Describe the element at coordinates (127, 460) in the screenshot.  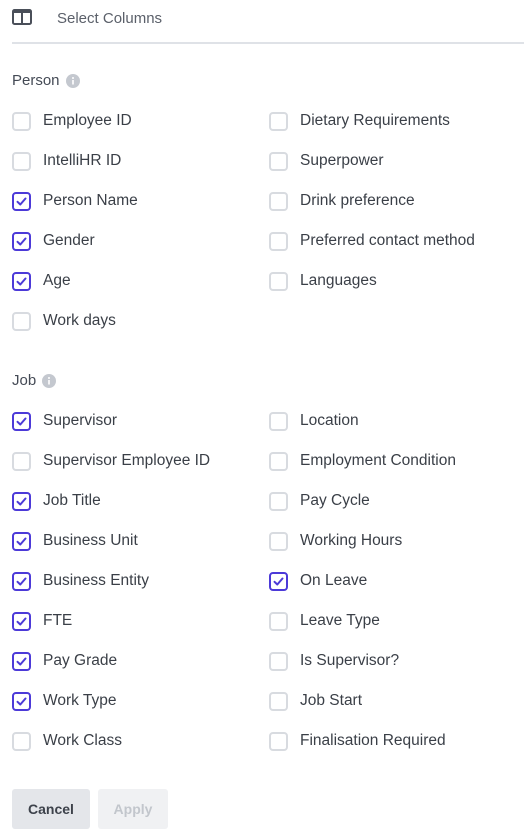
I see `column-option-label: Supervisor Employee ID` at that location.